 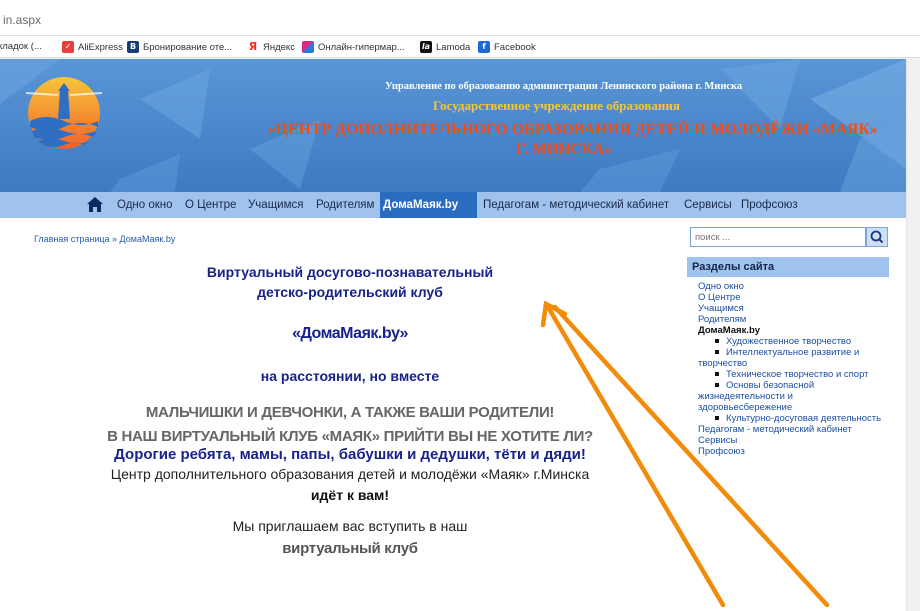 I want to click on aliexpress-icon: ✓, so click(x=68, y=47).